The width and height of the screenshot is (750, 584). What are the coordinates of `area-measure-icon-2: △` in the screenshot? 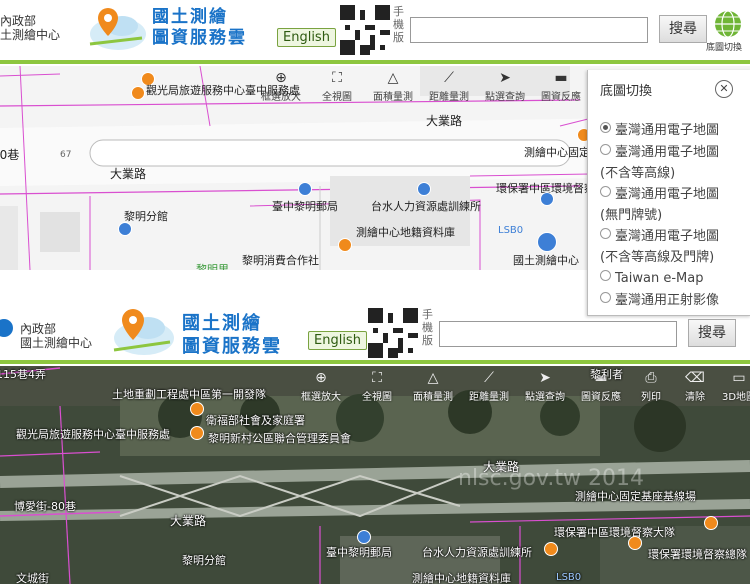 It's located at (433, 378).